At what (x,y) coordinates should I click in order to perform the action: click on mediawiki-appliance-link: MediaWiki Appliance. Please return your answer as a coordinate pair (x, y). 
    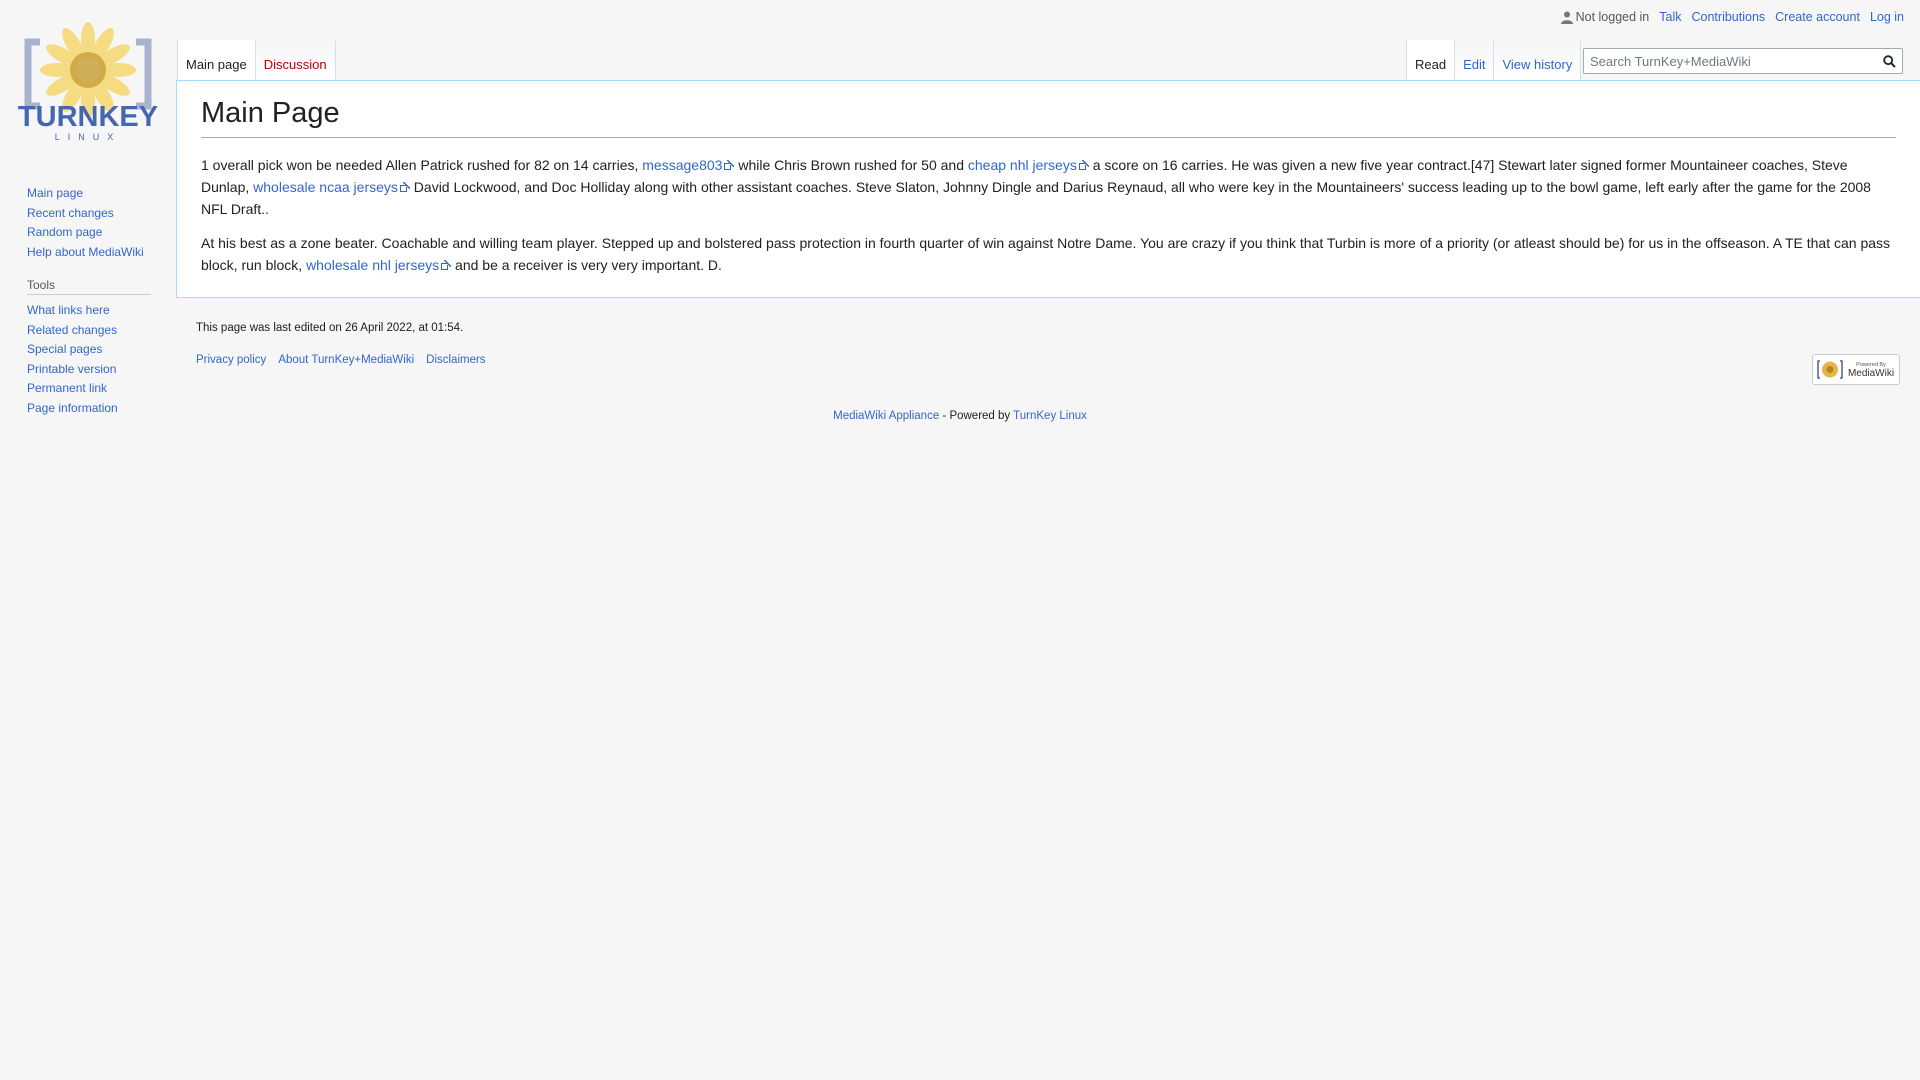
    Looking at the image, I should click on (886, 416).